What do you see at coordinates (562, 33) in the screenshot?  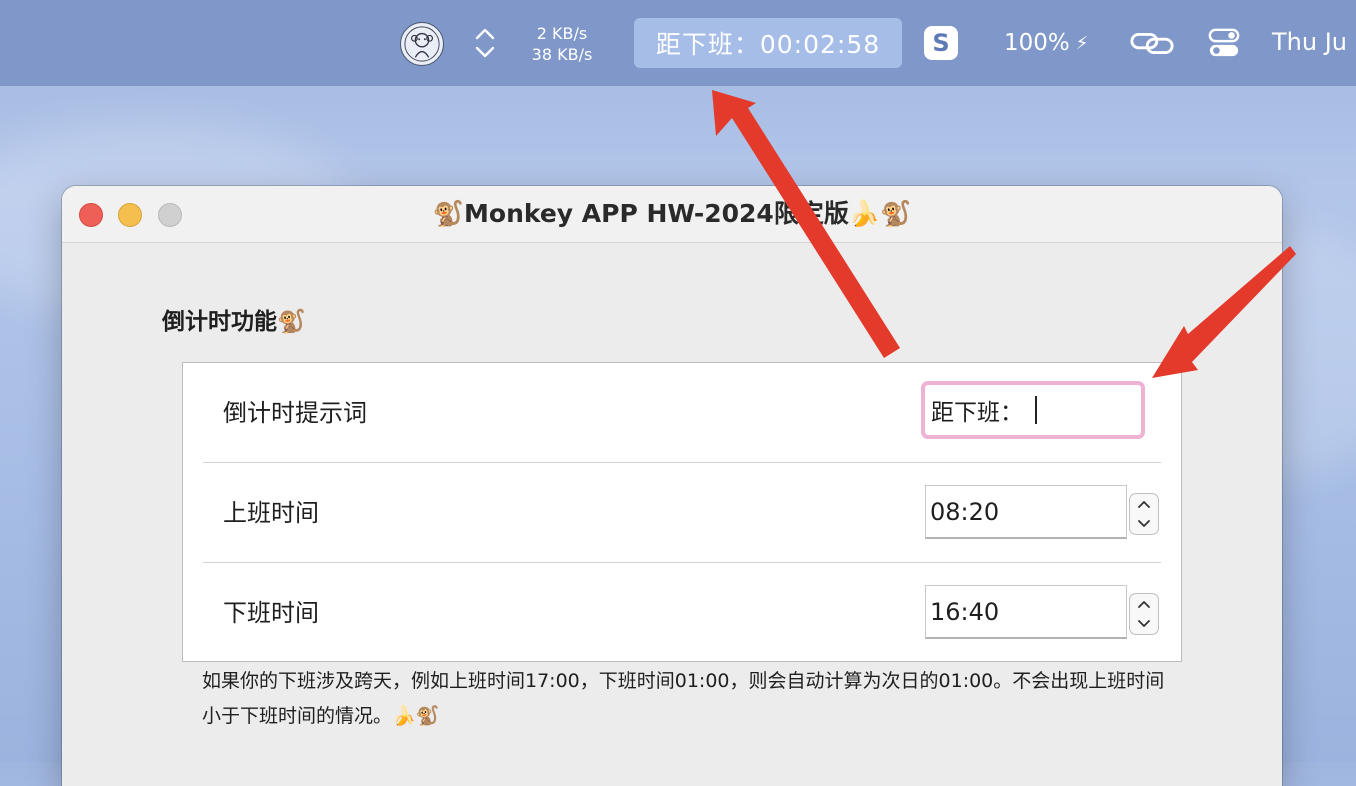 I see `upload-speed: 2 KB/s` at bounding box center [562, 33].